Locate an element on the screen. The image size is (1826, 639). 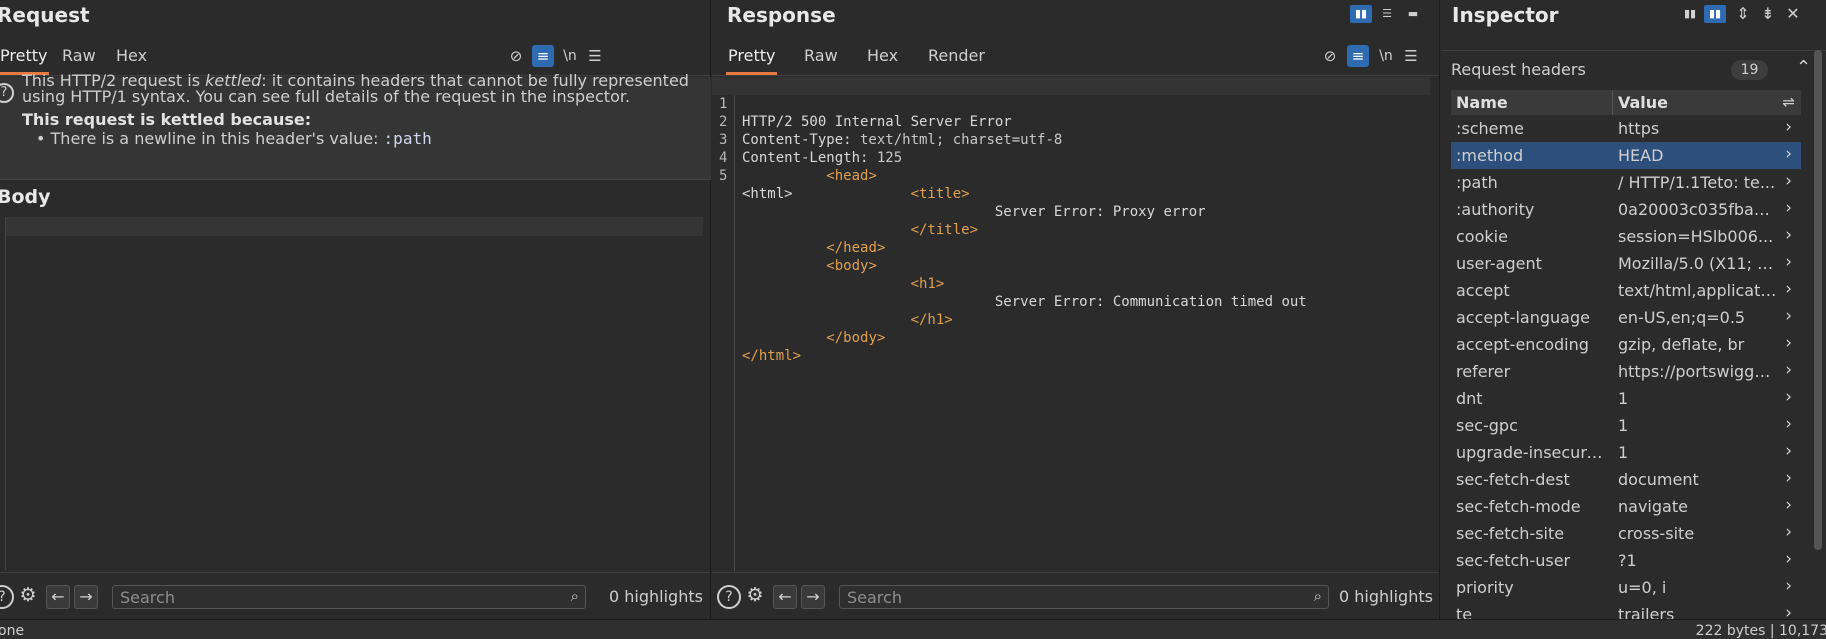
header-name: :method is located at coordinates (1490, 155).